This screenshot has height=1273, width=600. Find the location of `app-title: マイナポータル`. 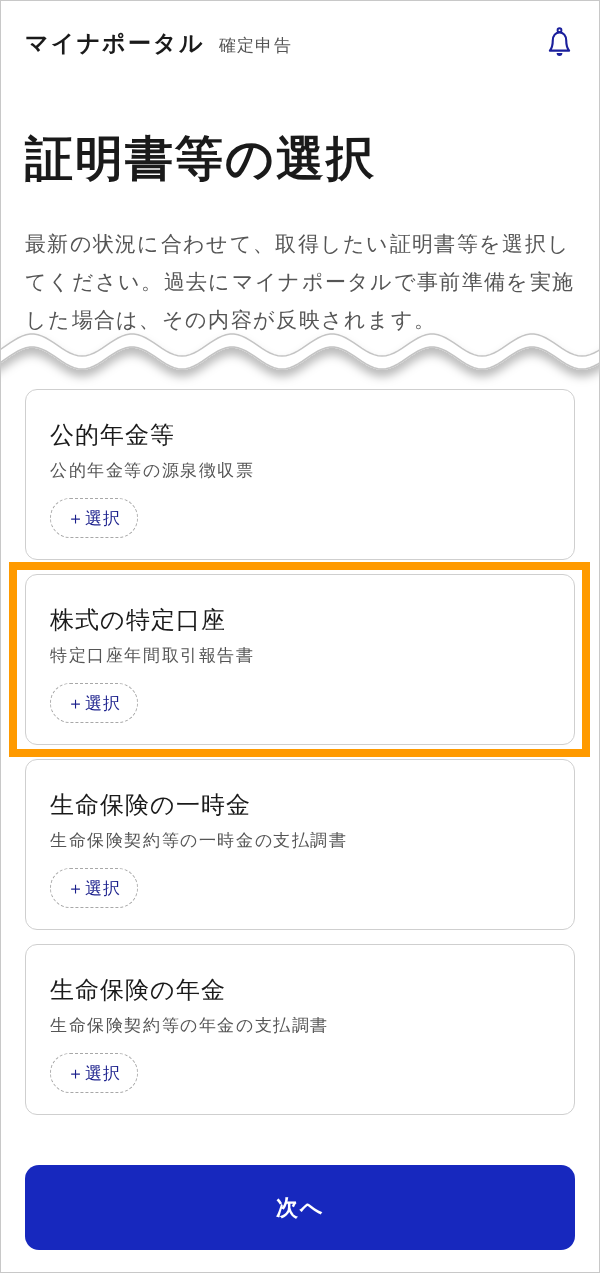

app-title: マイナポータル is located at coordinates (115, 43).